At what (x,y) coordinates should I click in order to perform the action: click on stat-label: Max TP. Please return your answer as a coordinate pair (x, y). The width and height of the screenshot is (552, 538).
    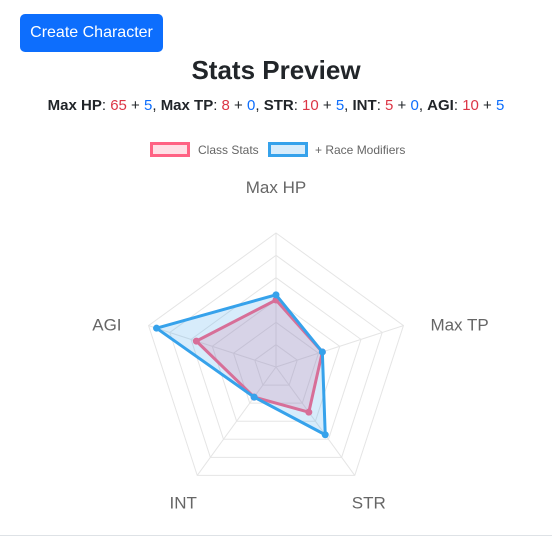
    Looking at the image, I should click on (187, 105).